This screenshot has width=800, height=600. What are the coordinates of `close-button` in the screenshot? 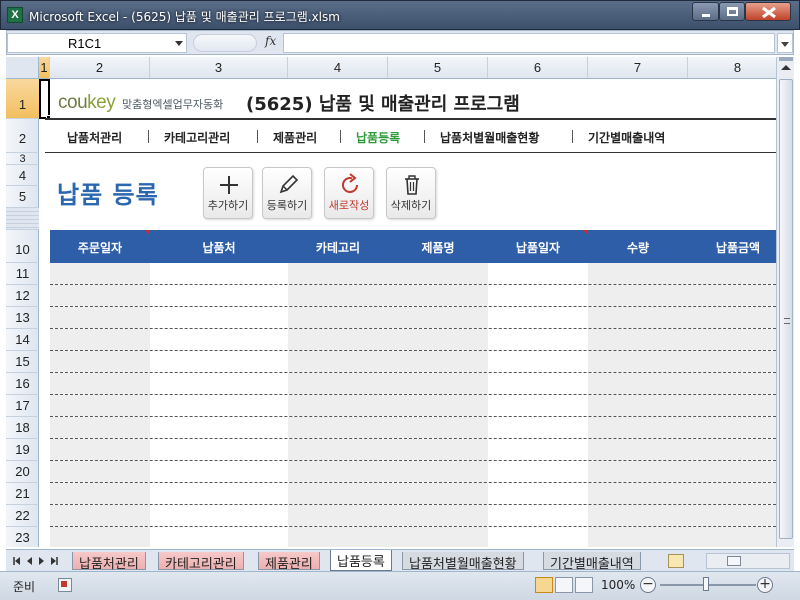 It's located at (768, 11).